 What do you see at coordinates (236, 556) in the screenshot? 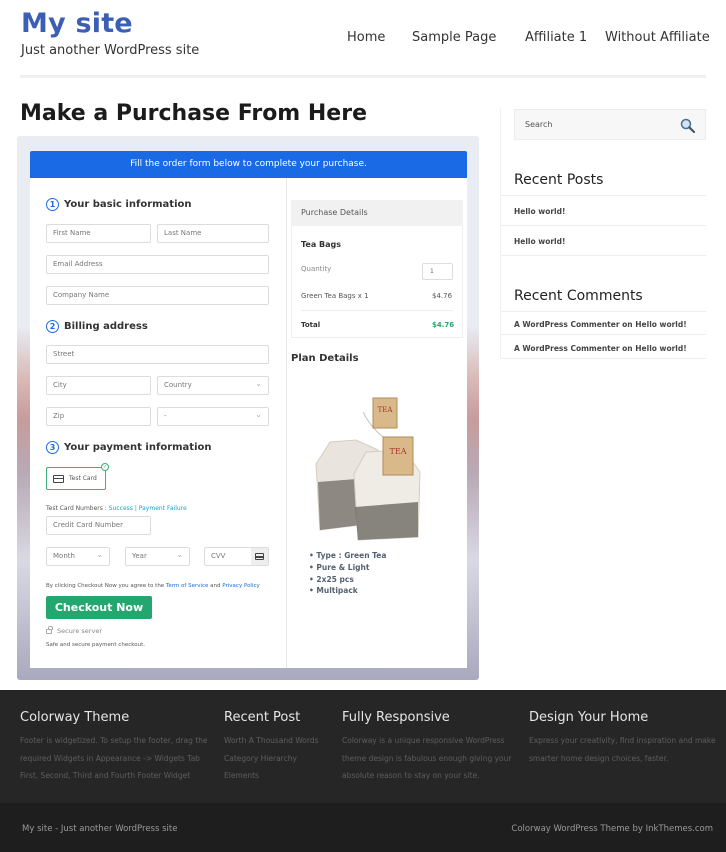
I see `cvv-input: CVV` at bounding box center [236, 556].